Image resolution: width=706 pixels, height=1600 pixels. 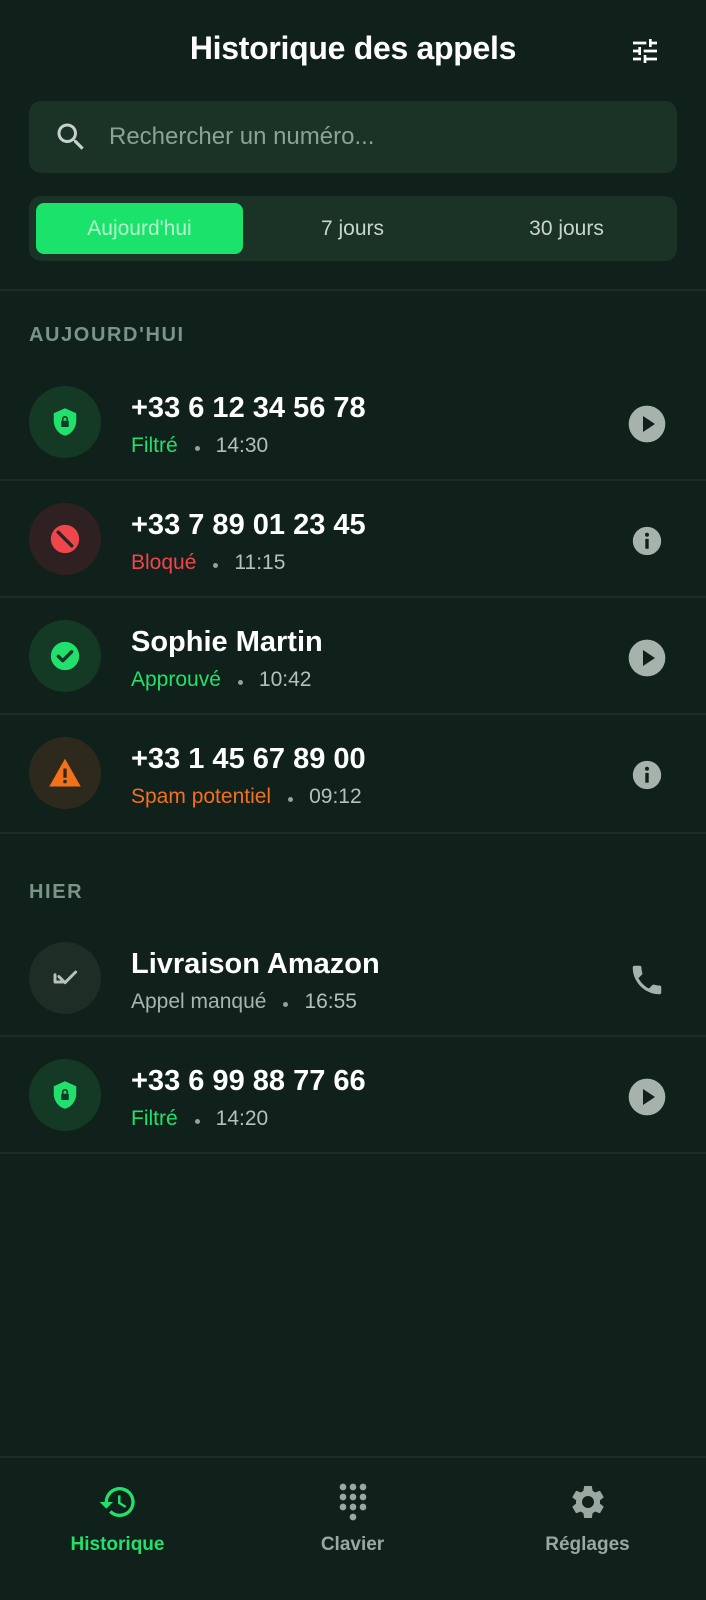 I want to click on settings-icon, so click(x=588, y=1502).